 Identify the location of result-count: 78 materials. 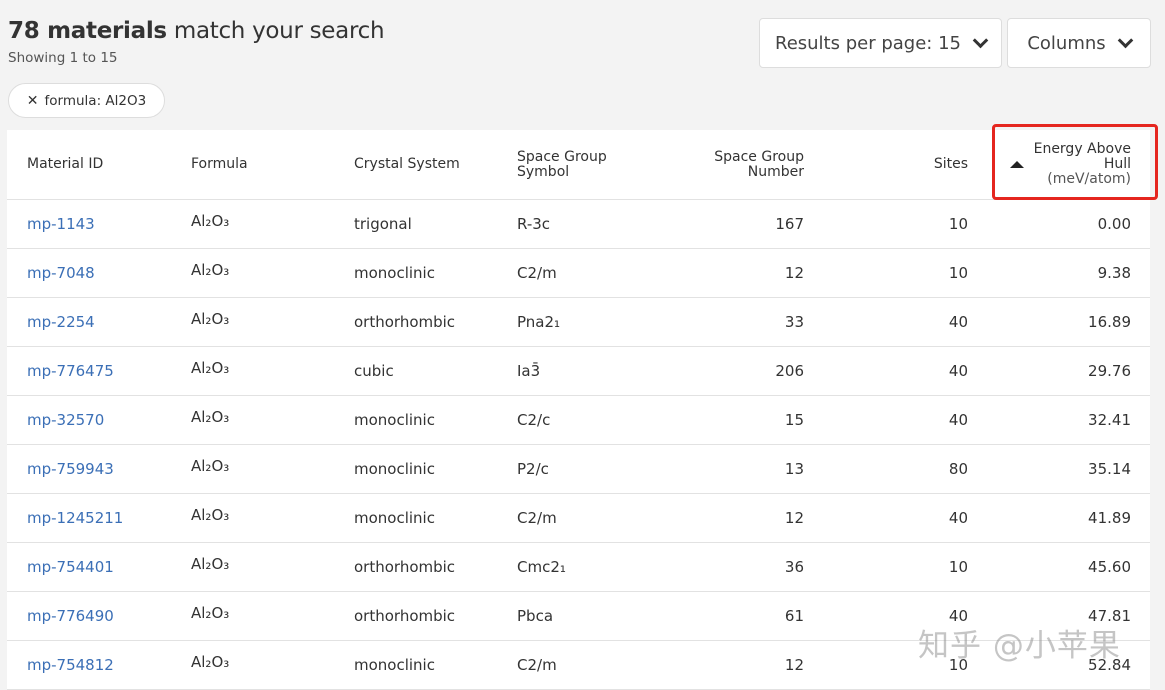
(87, 31).